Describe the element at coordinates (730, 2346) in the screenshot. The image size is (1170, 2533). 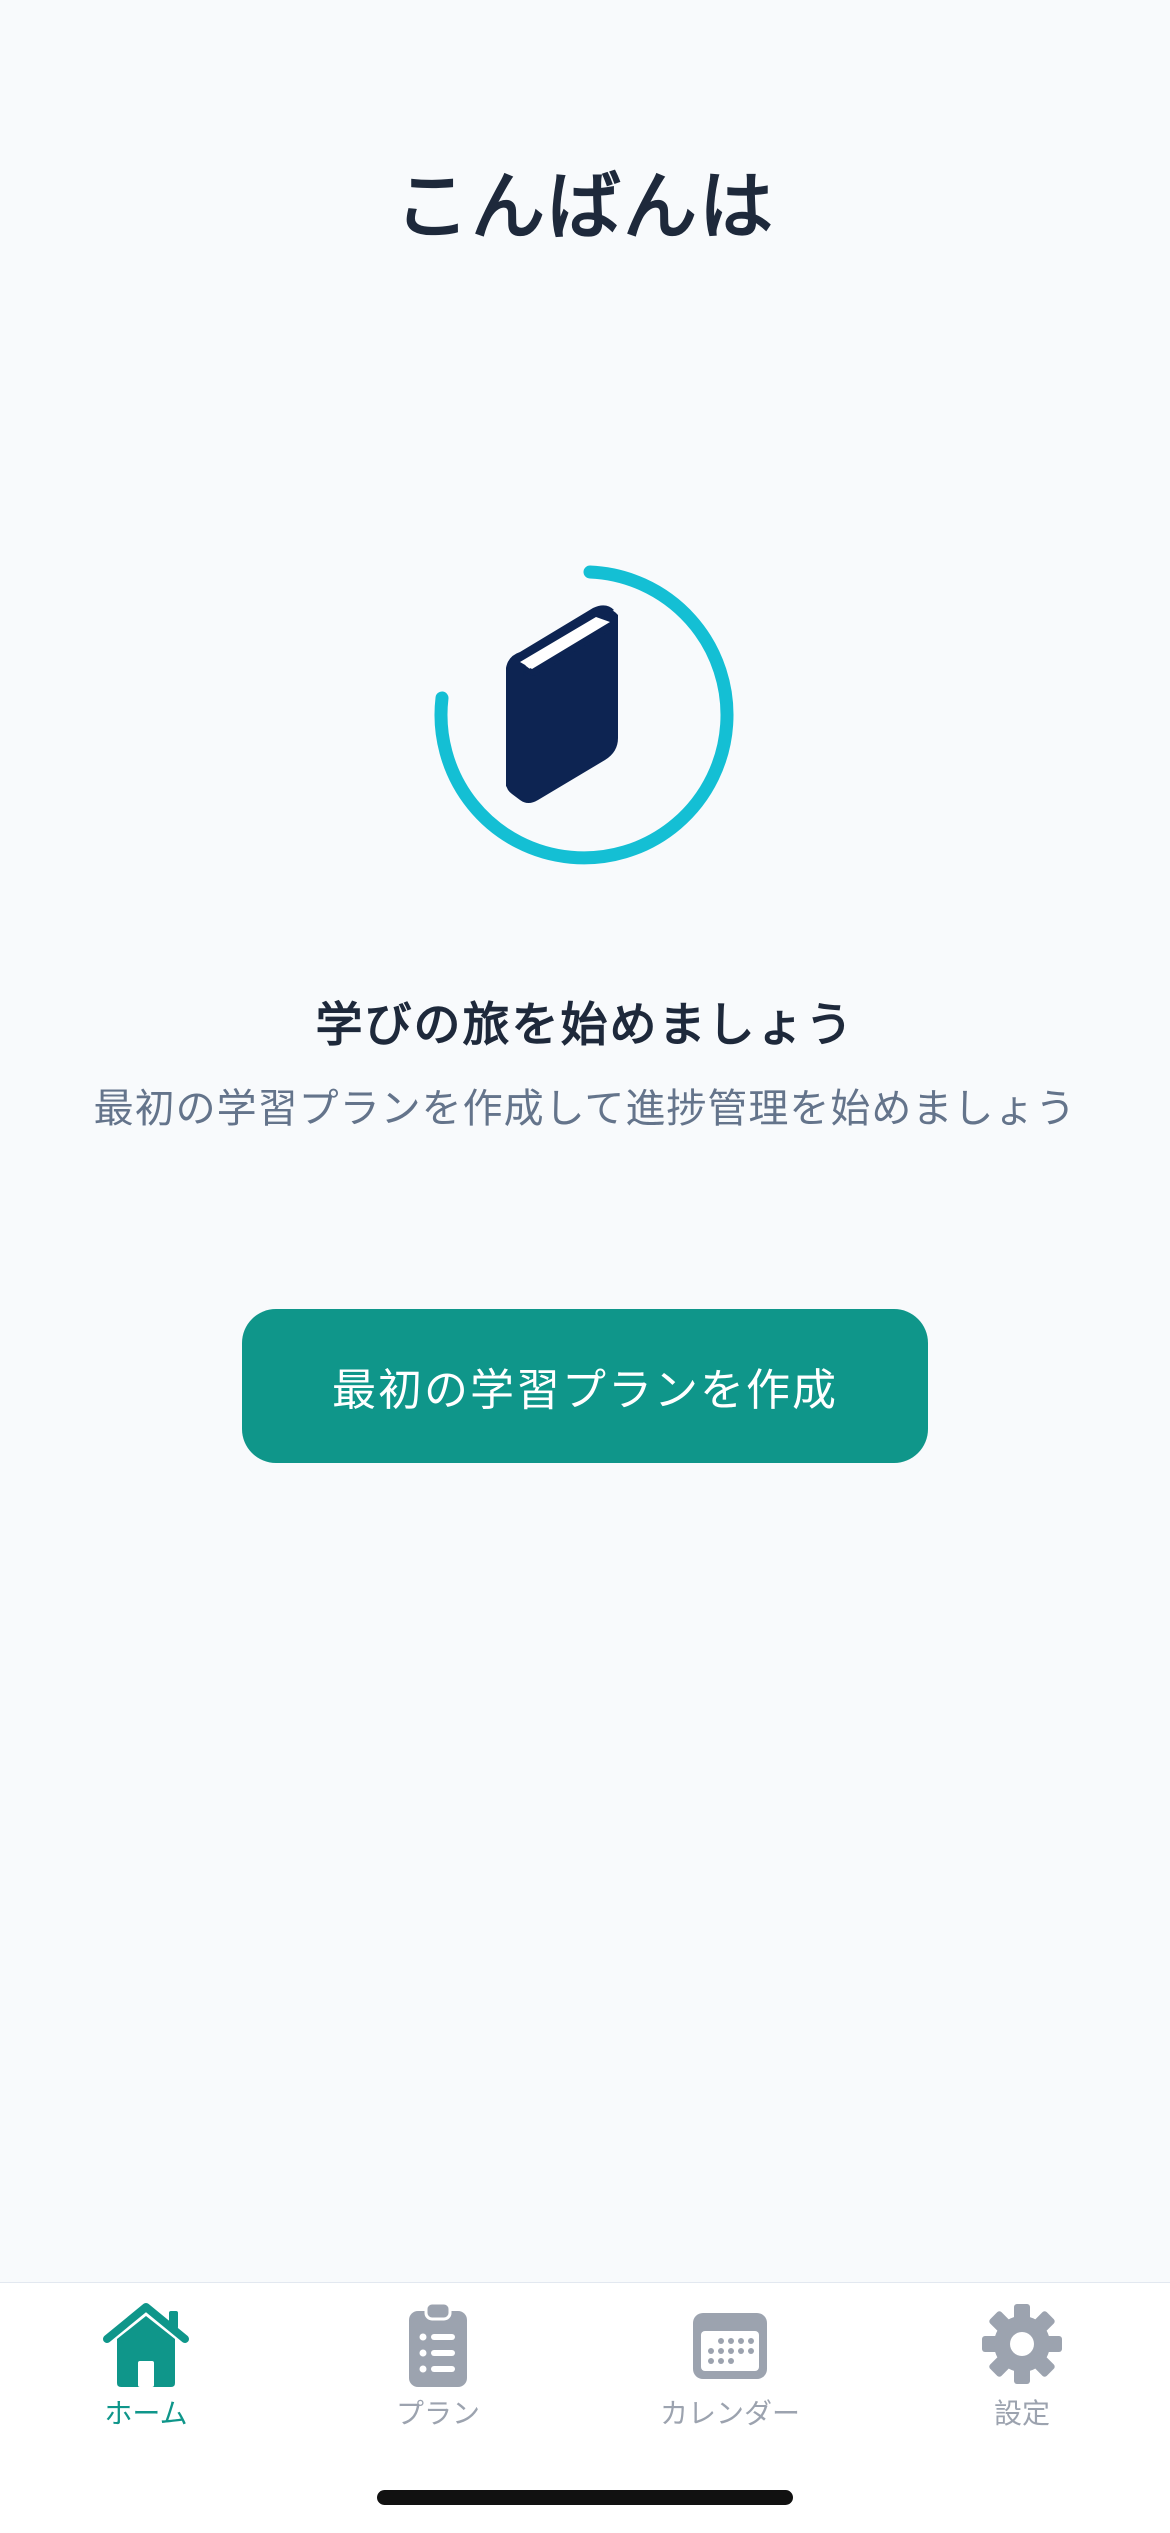
I see `calendar-icon` at that location.